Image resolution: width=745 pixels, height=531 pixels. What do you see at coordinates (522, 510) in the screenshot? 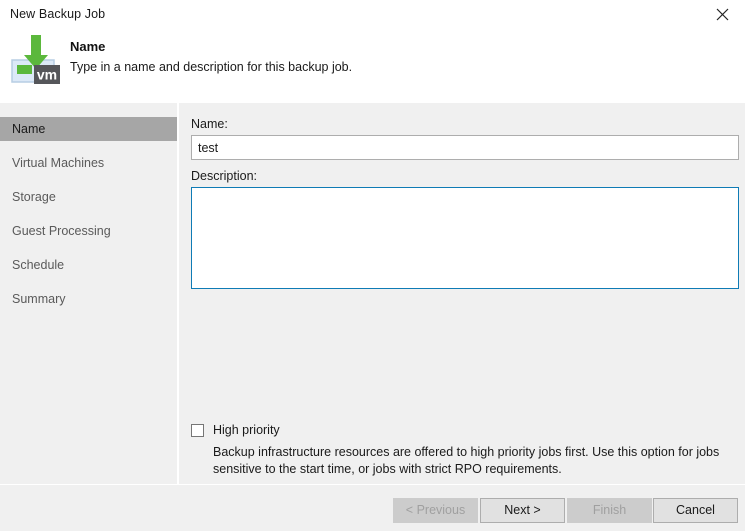
I see `next-button: Next >` at bounding box center [522, 510].